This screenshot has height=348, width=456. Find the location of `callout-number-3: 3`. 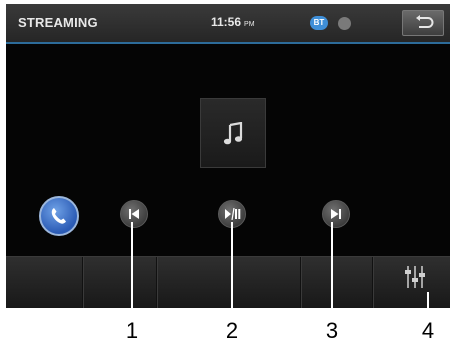

callout-number-3: 3 is located at coordinates (332, 330).